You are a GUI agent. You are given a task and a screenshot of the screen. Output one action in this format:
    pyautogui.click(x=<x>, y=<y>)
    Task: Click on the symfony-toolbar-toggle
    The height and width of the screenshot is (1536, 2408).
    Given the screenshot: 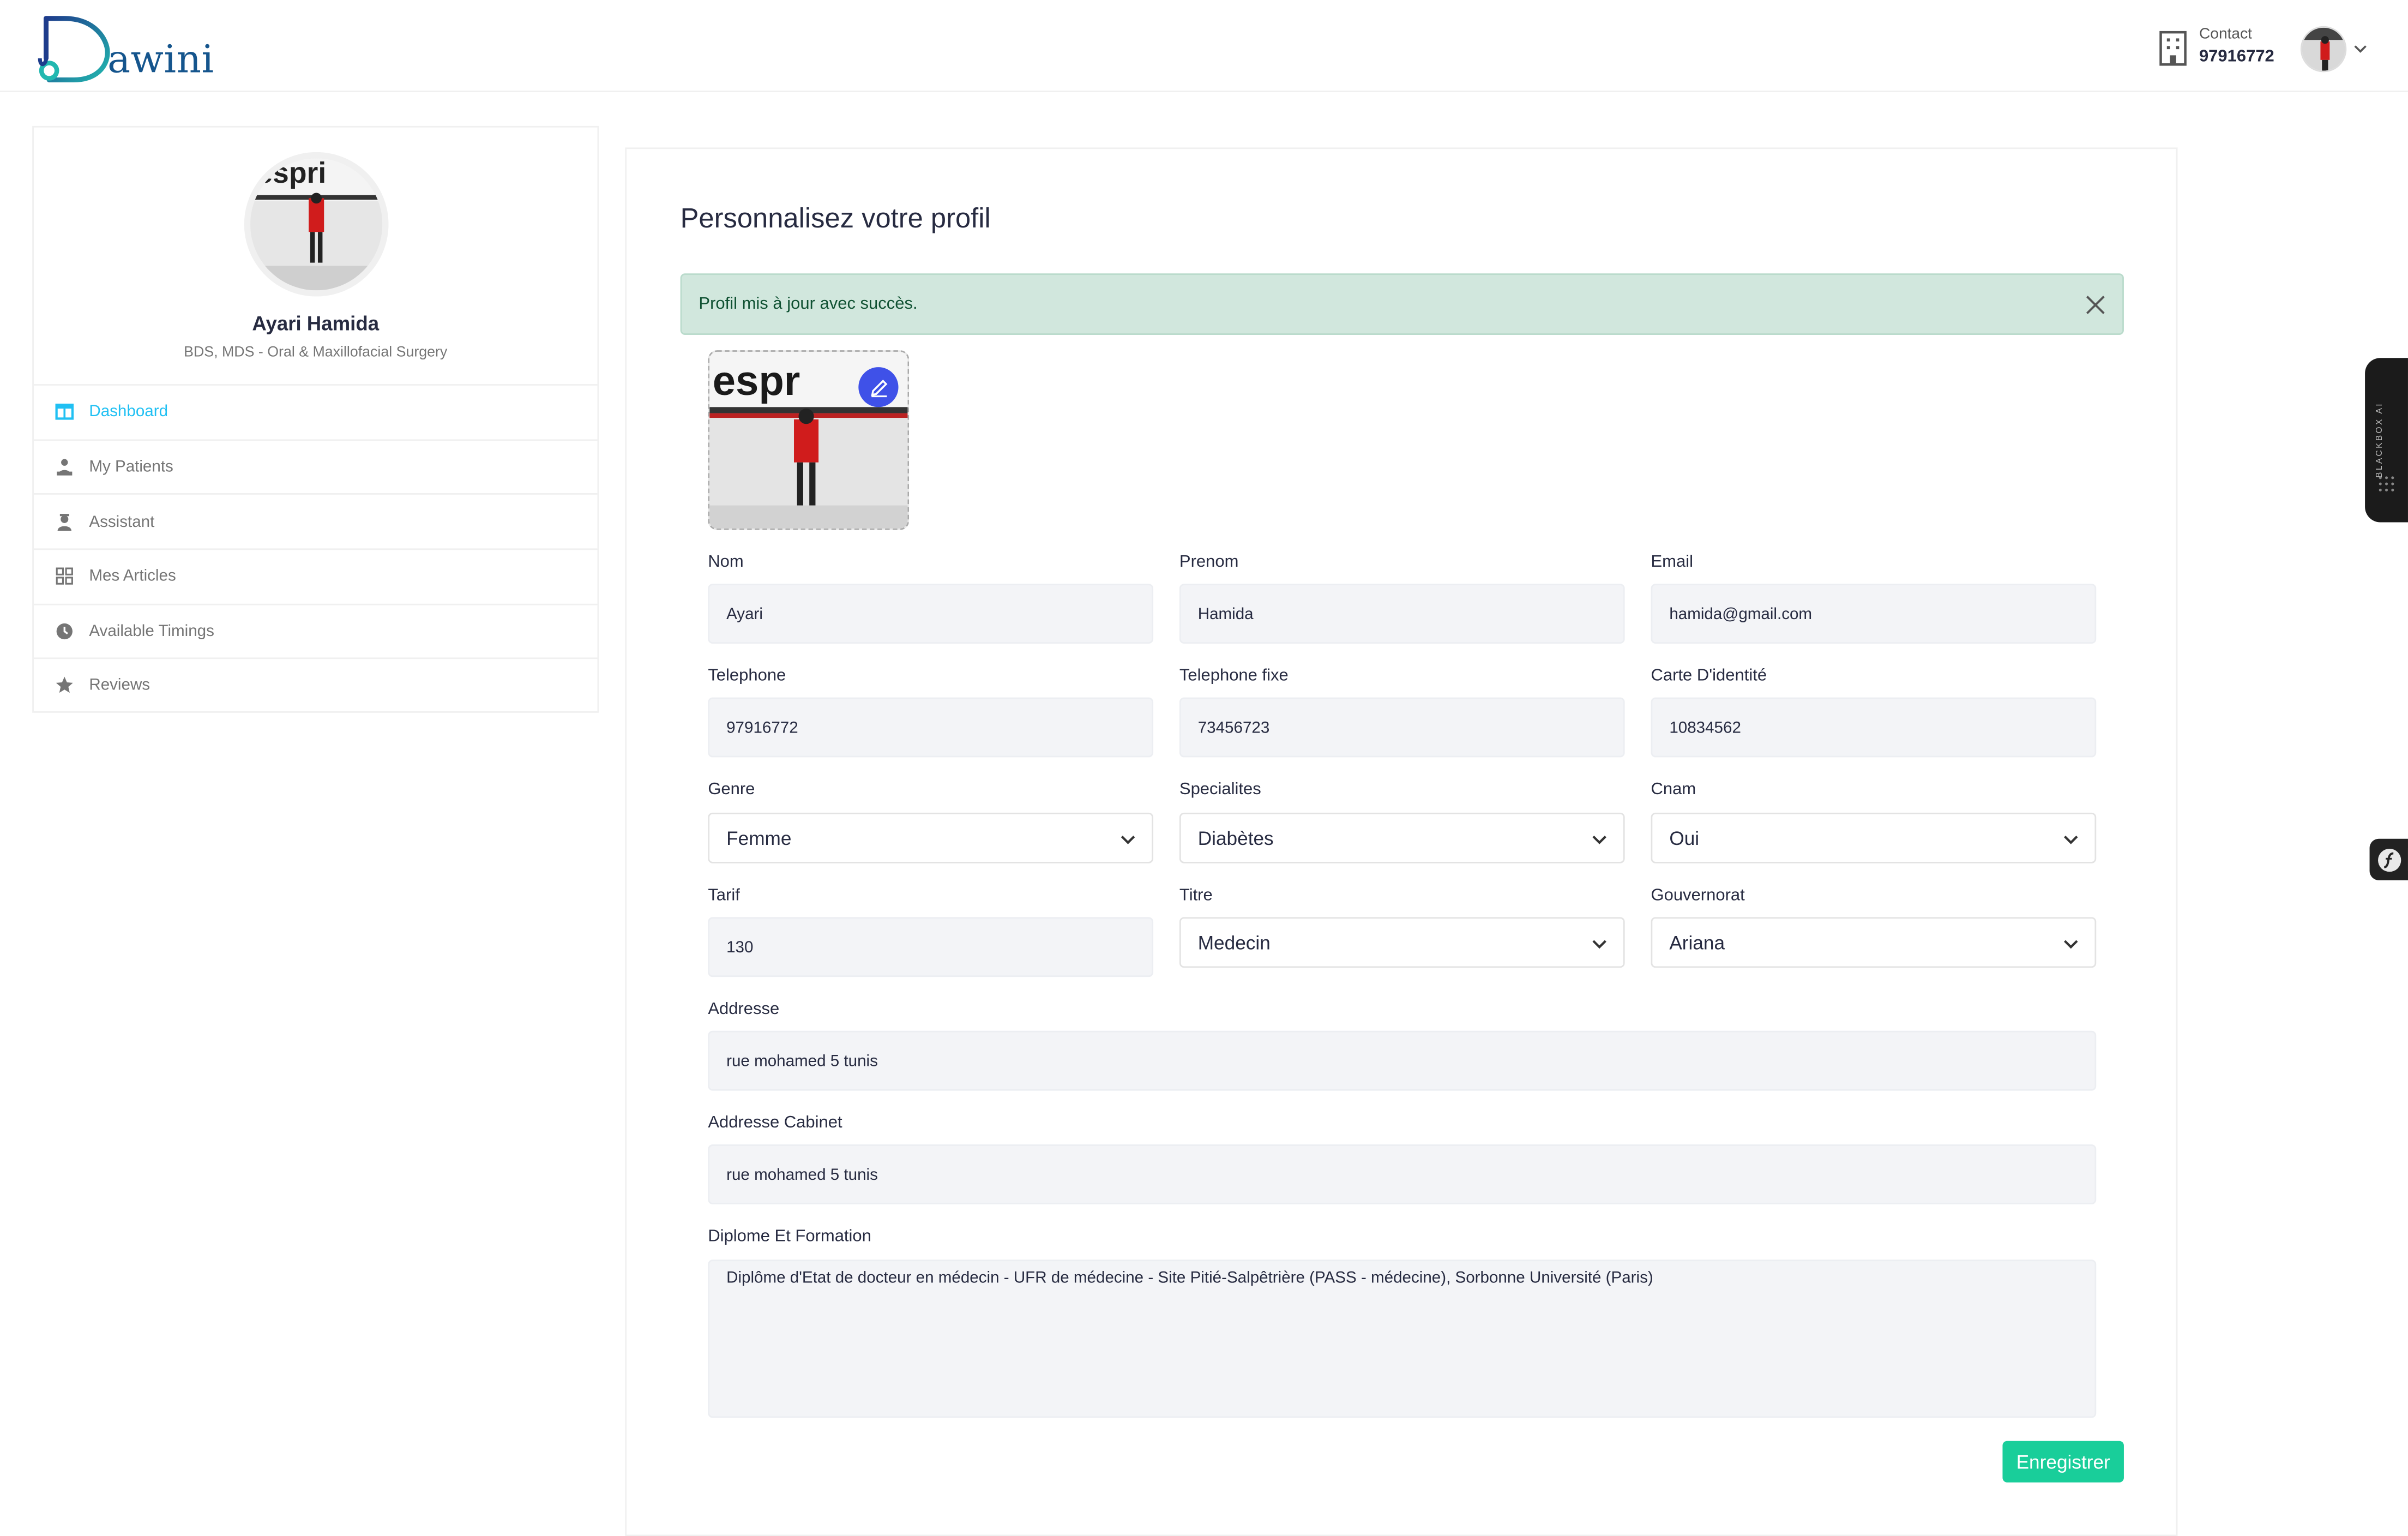 What is the action you would take?
    pyautogui.click(x=2388, y=859)
    